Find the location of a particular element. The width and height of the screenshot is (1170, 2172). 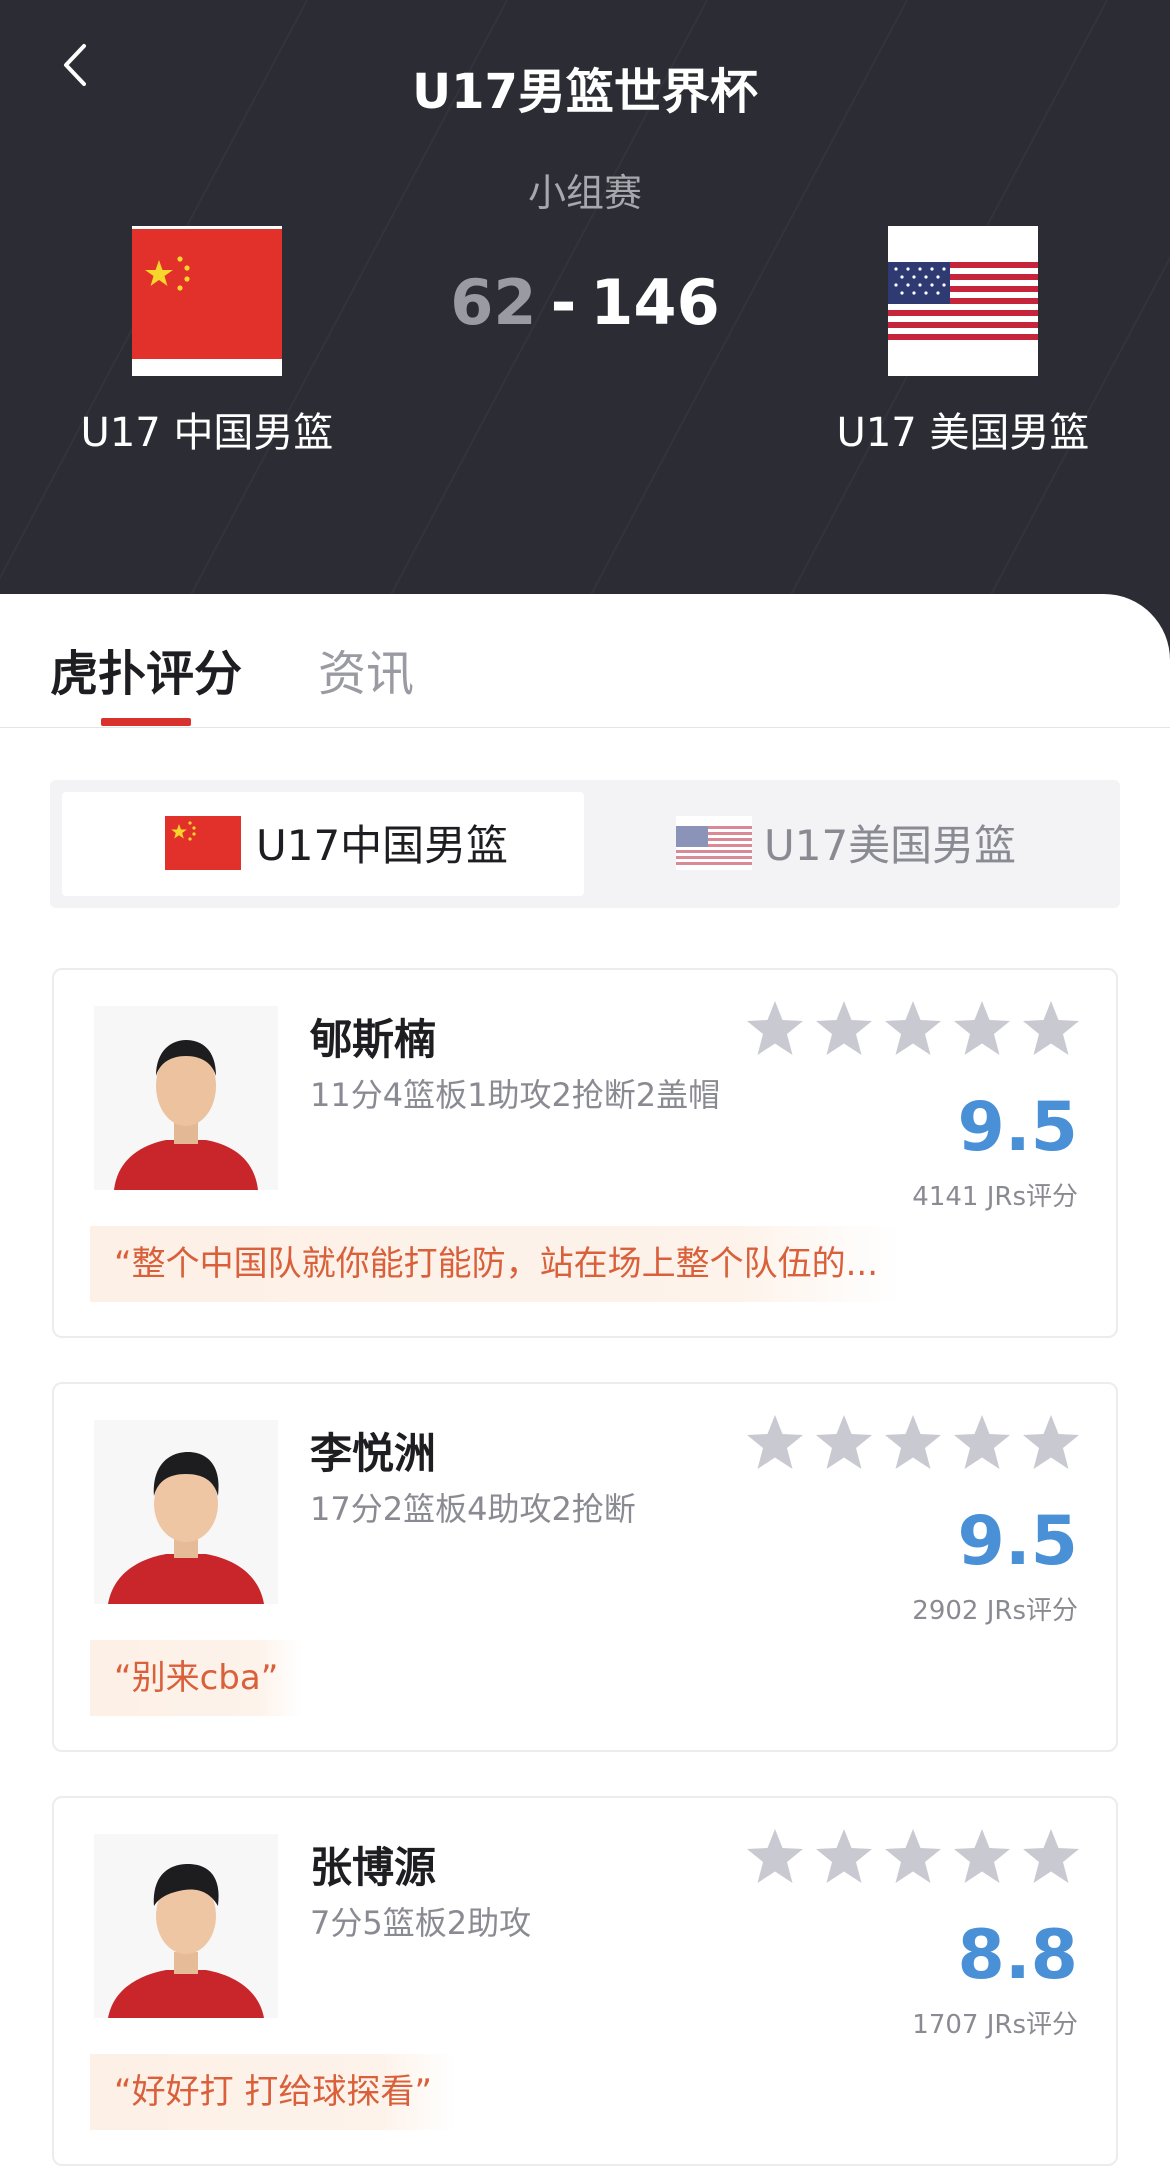

away-team-name: U17 美国男篮 is located at coordinates (963, 433).